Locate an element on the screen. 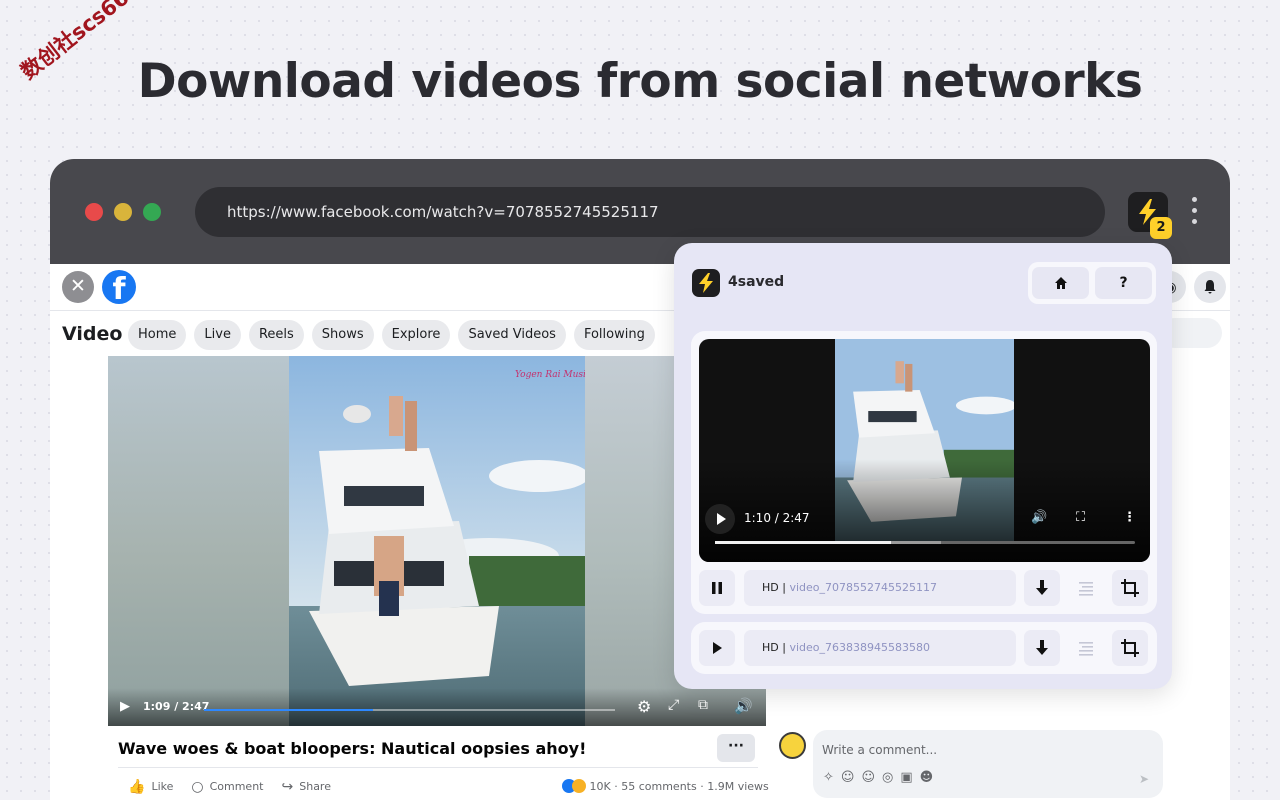  fullscreen-expand-icon: ⤢ is located at coordinates (673, 705).